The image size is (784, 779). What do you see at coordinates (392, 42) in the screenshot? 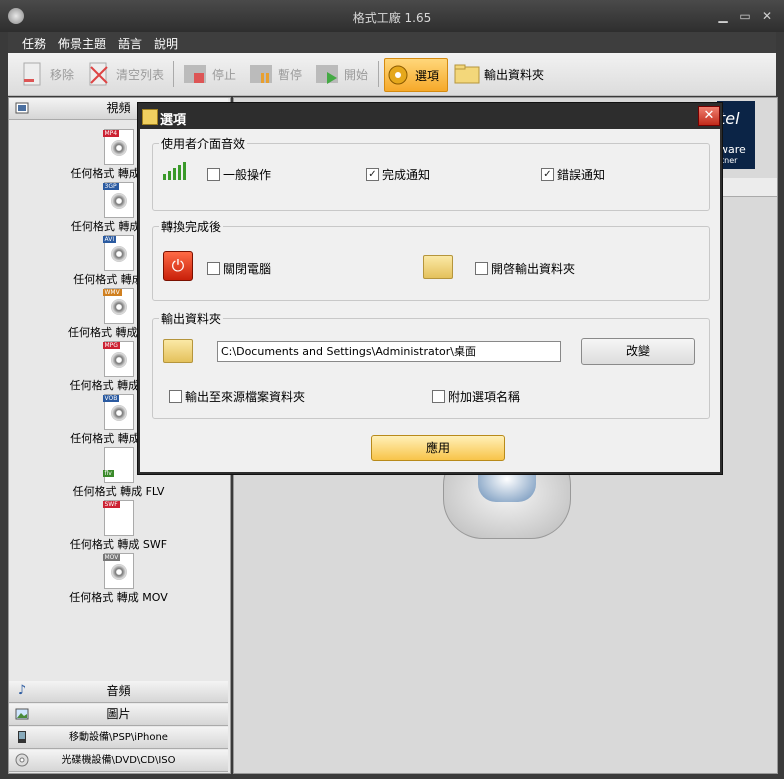
I see `menu-bar: 任務 佈景主題 語言 說明` at bounding box center [392, 42].